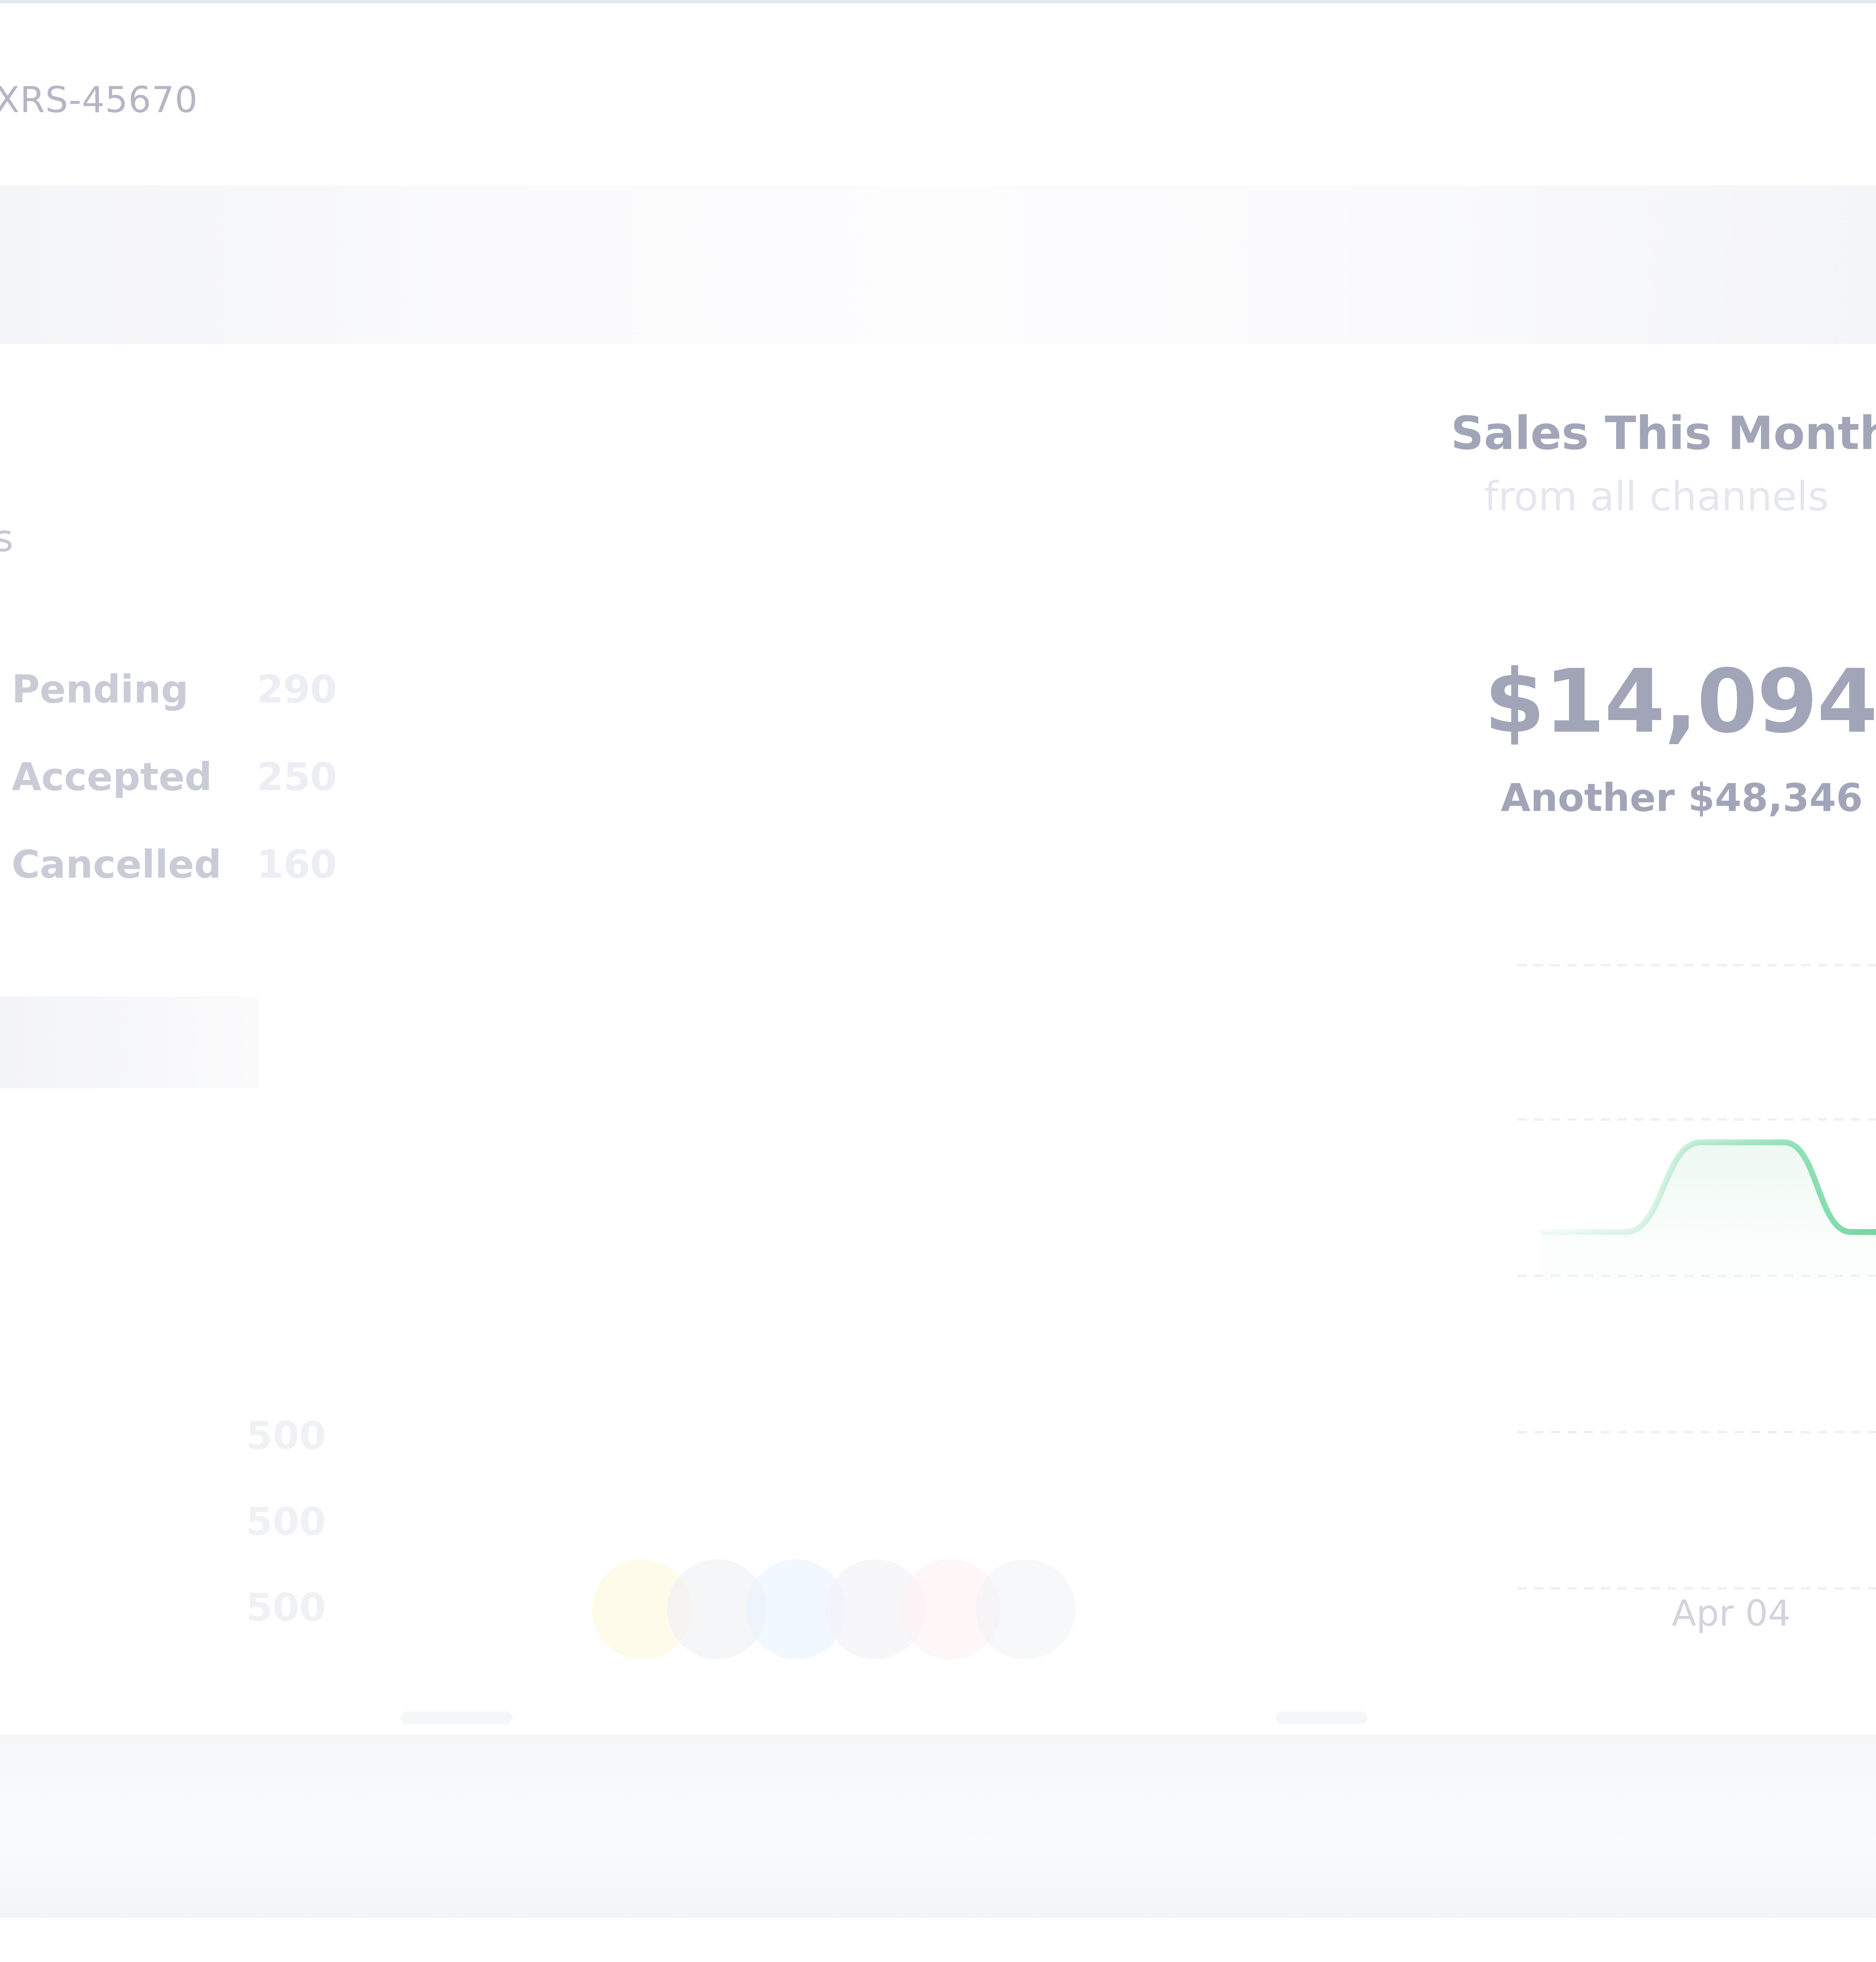  Describe the element at coordinates (1709, 1248) in the screenshot. I see `chart-area` at that location.